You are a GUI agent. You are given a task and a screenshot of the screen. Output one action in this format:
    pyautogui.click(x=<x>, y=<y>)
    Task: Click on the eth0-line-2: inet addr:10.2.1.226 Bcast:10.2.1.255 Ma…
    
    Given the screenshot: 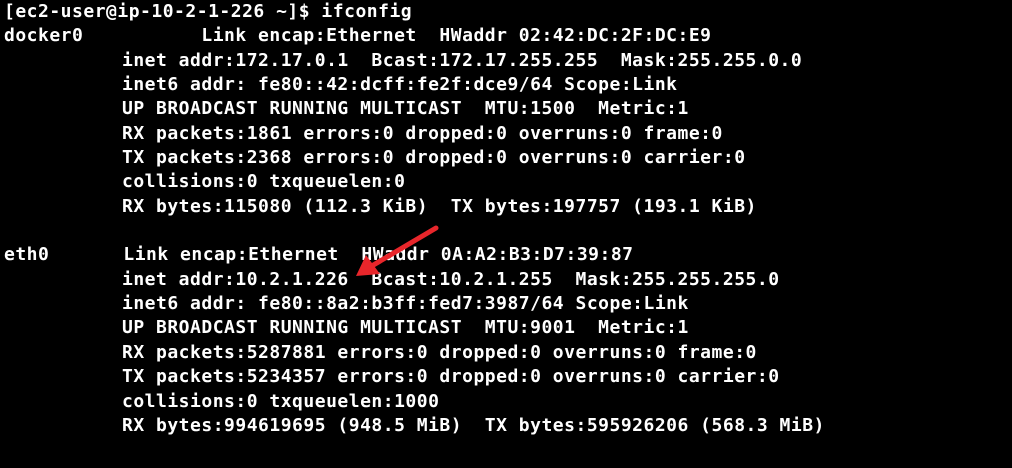 What is the action you would take?
    pyautogui.click(x=508, y=280)
    